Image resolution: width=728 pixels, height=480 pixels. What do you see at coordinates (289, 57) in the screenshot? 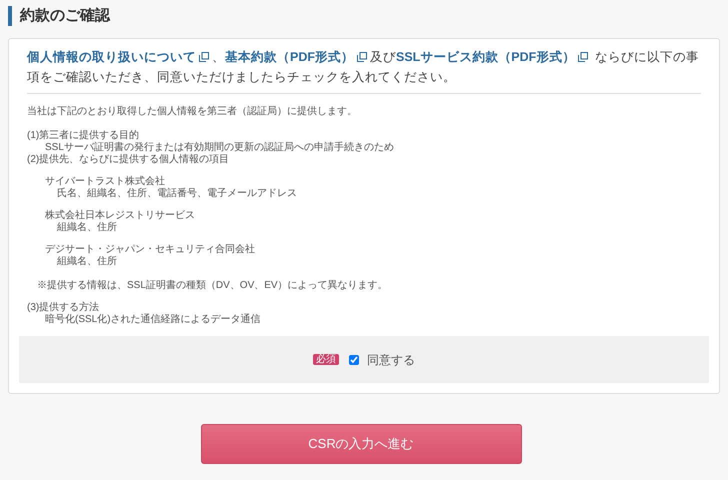
I see `terms-link: 基本約款（PDF形式）` at bounding box center [289, 57].